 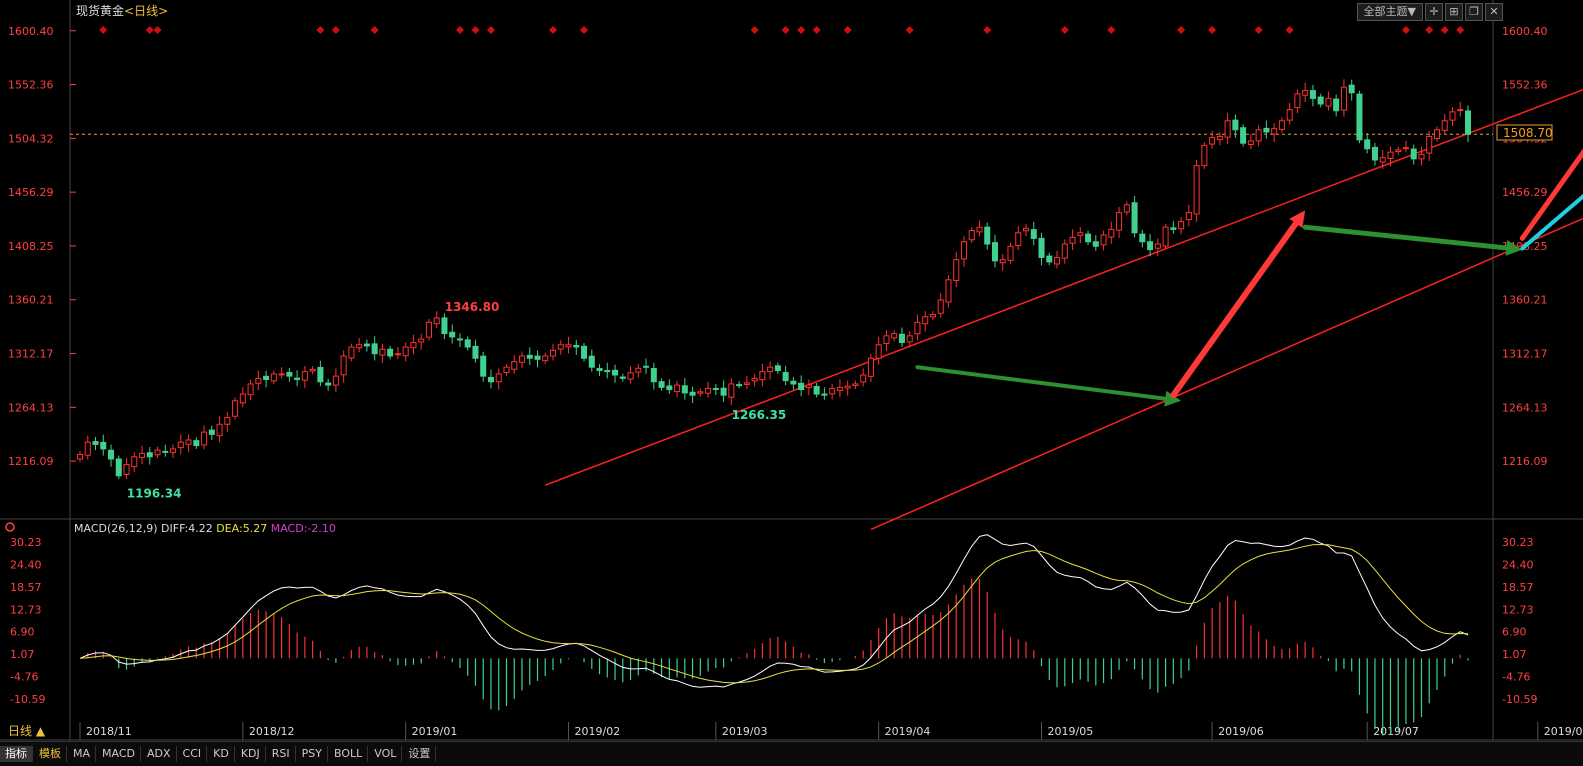 I want to click on tab-0: 指标, so click(x=16, y=754).